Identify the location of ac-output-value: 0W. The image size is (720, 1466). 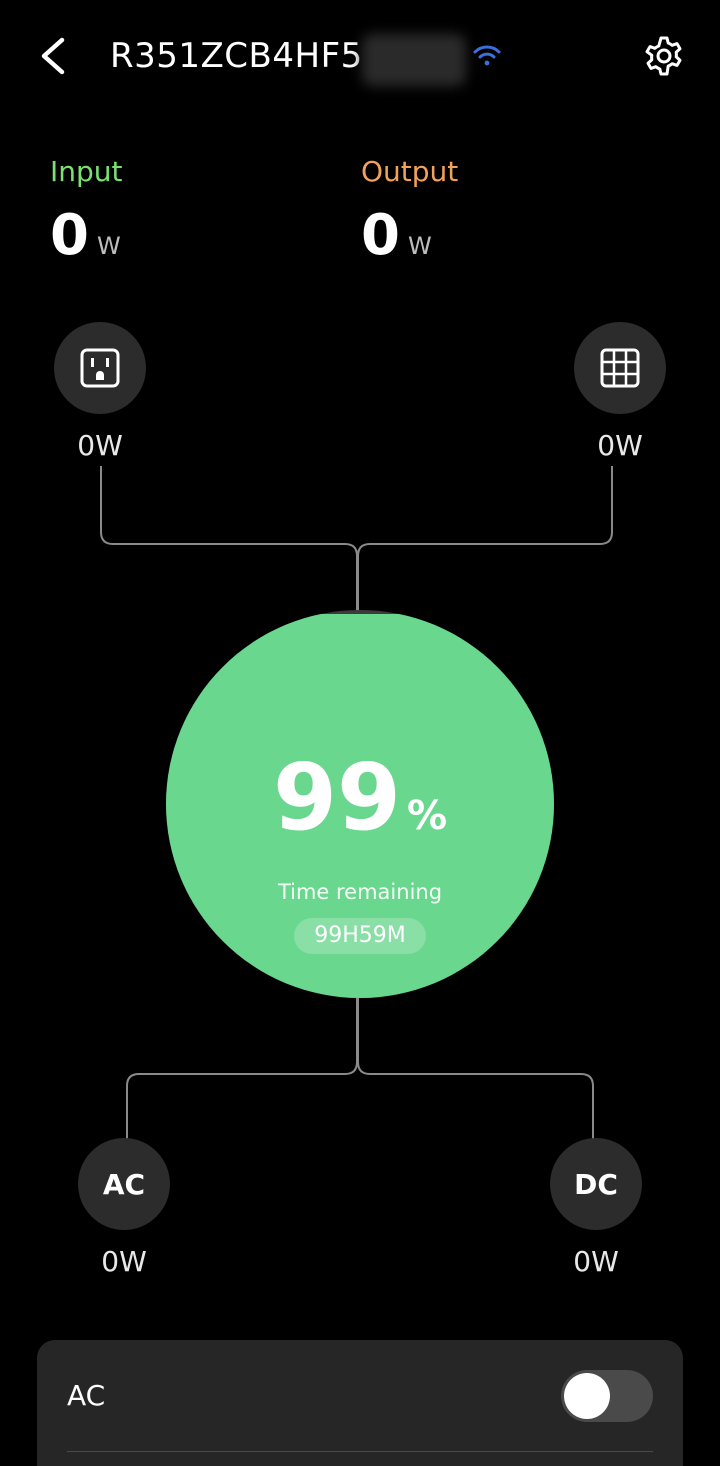
(124, 1261).